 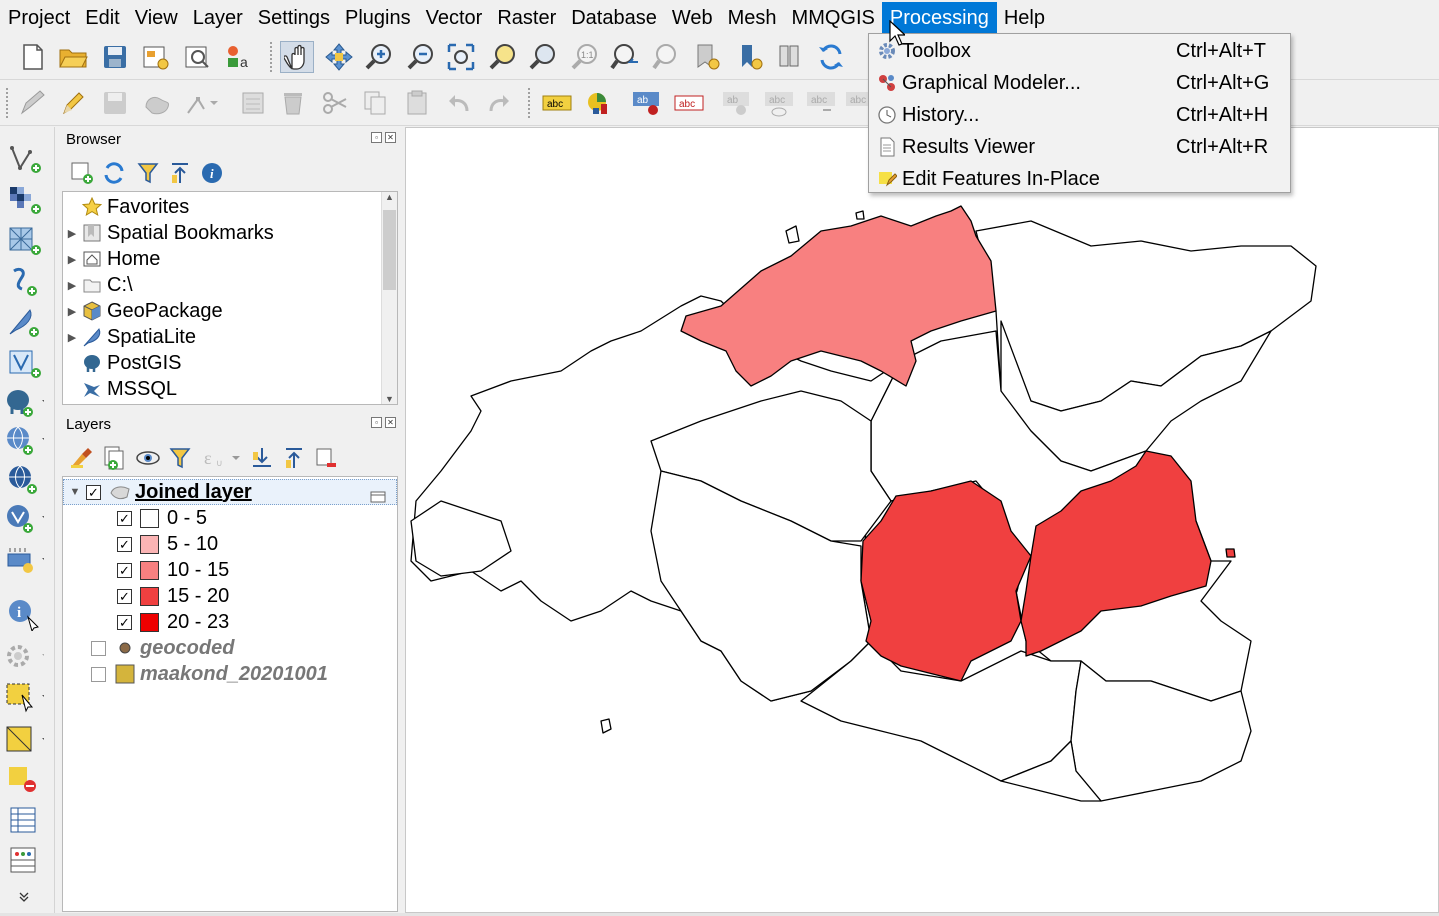 I want to click on cut-features-icon, so click(x=335, y=103).